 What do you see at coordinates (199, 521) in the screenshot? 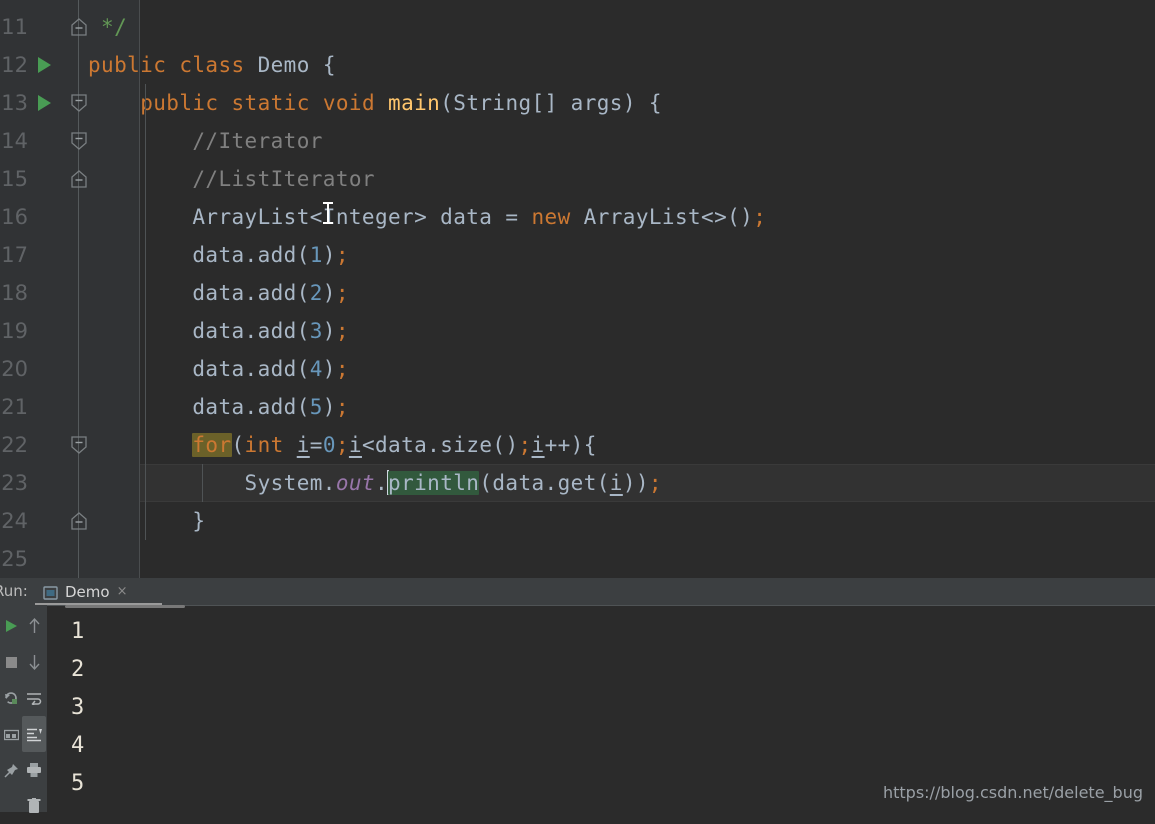
I see `code-text: }` at bounding box center [199, 521].